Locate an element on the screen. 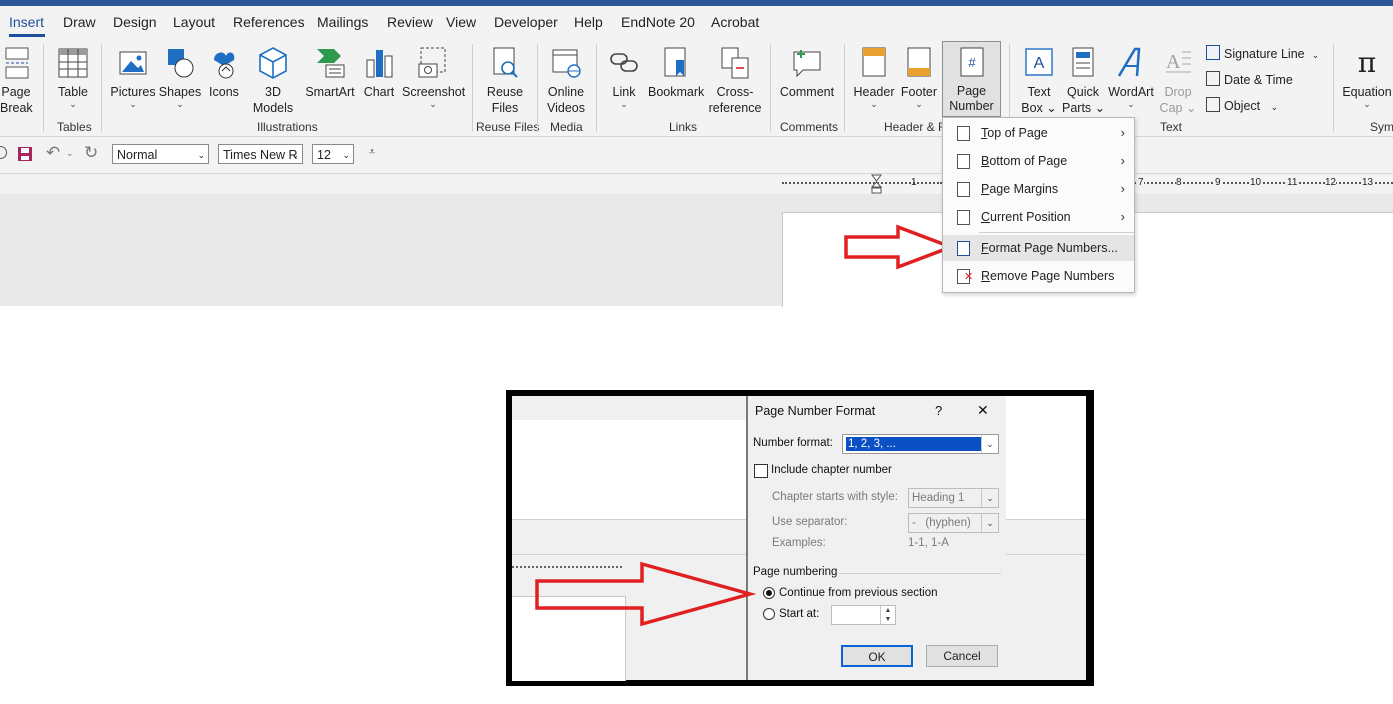 The height and width of the screenshot is (704, 1393). drop-cap-label-text: Cap is located at coordinates (1171, 108).